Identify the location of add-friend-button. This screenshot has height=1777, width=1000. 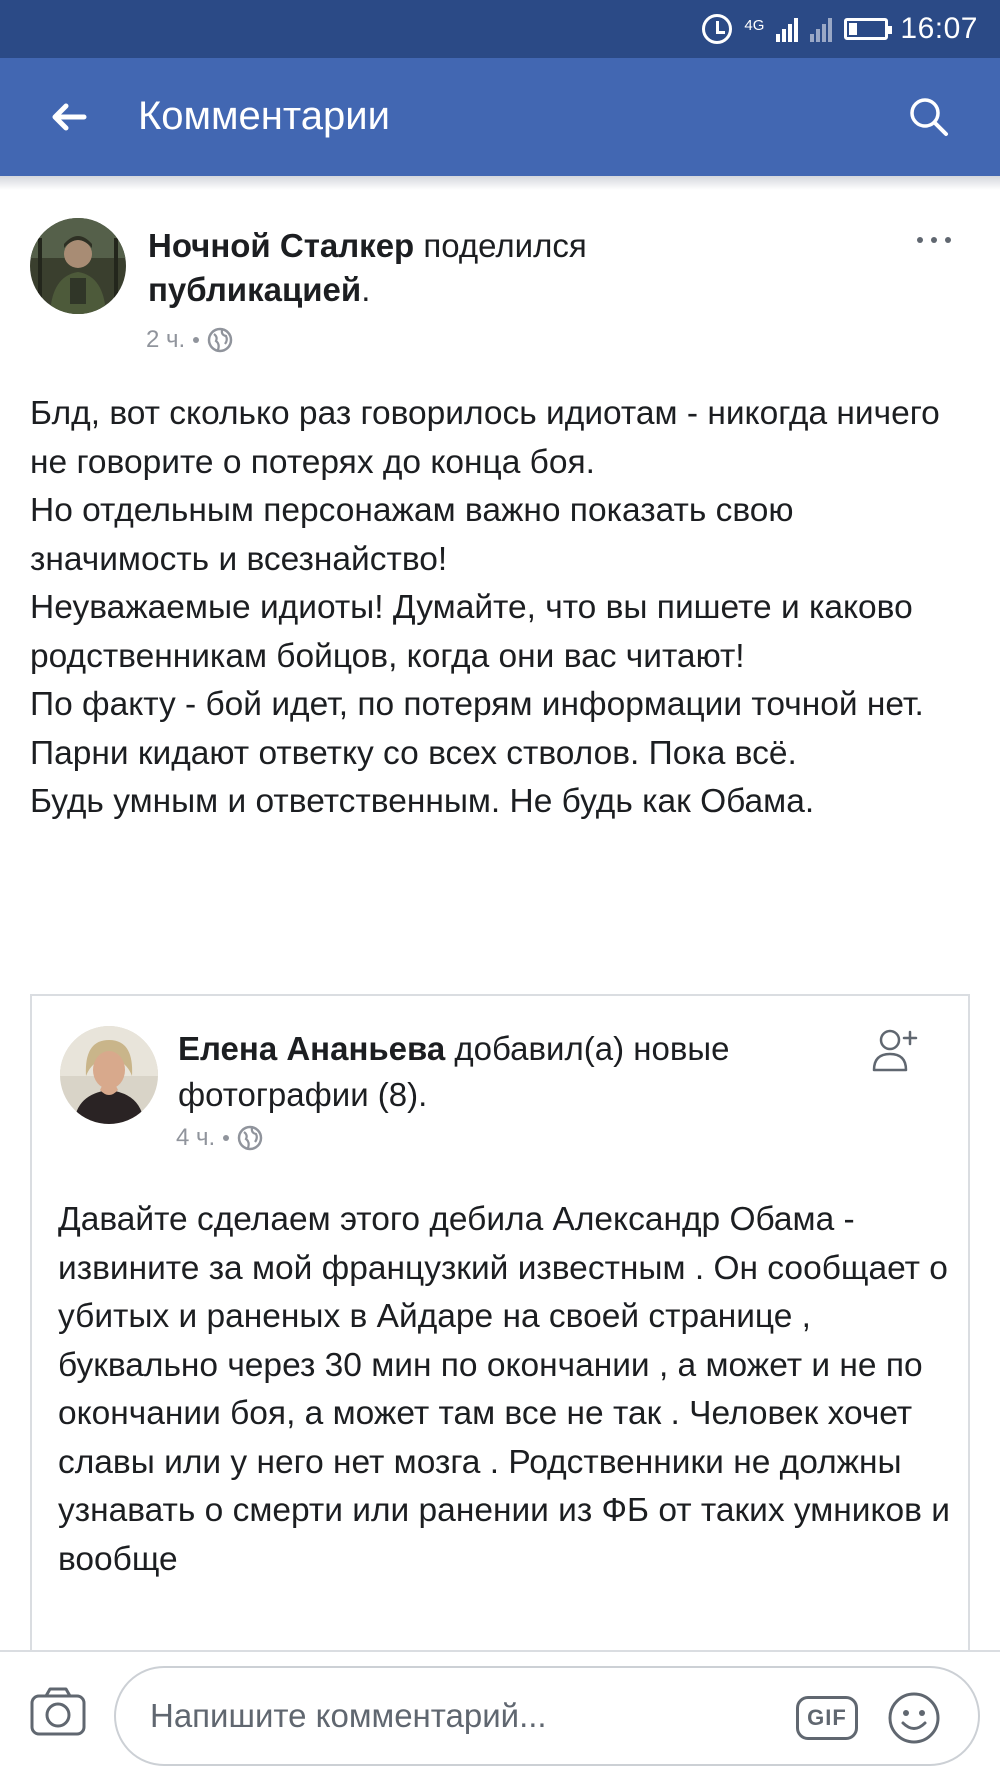
(895, 1049).